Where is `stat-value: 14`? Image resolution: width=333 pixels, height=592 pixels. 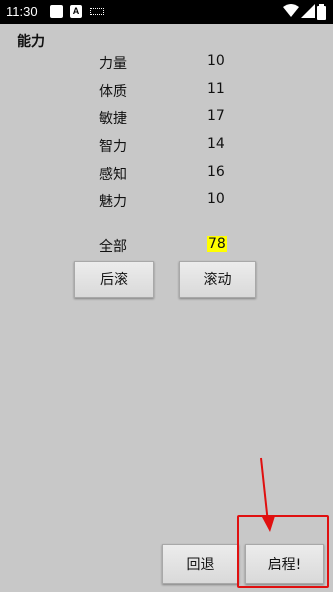
stat-value: 14 is located at coordinates (216, 144).